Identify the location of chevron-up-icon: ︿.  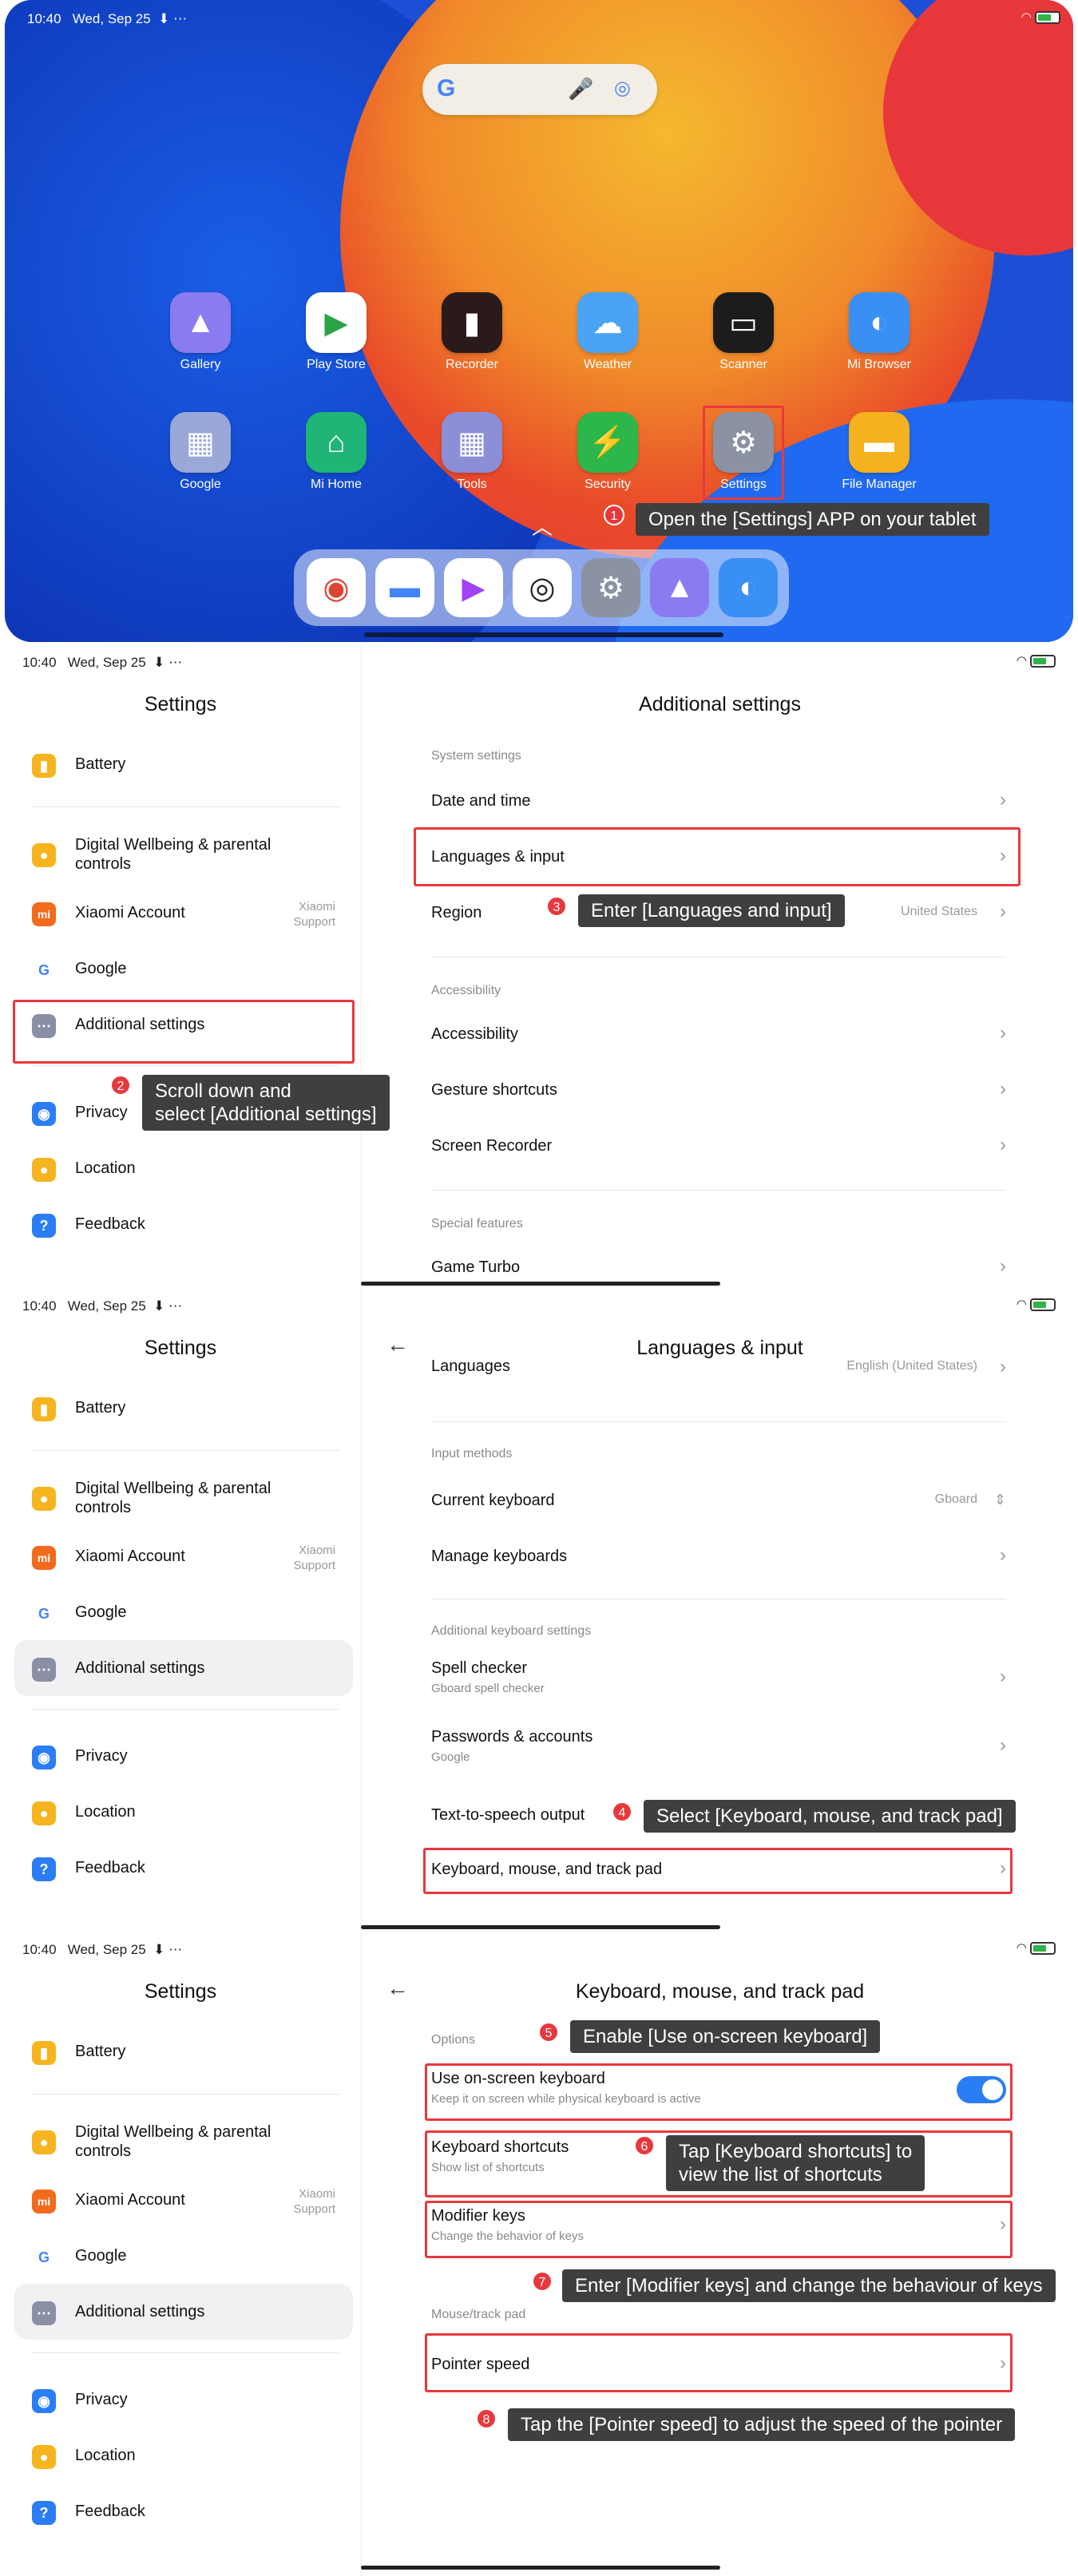
(542, 526).